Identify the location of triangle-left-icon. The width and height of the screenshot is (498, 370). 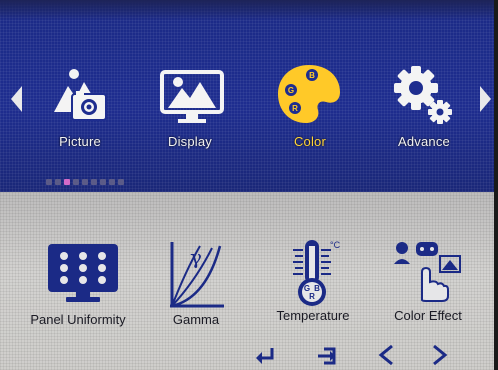
(16, 99).